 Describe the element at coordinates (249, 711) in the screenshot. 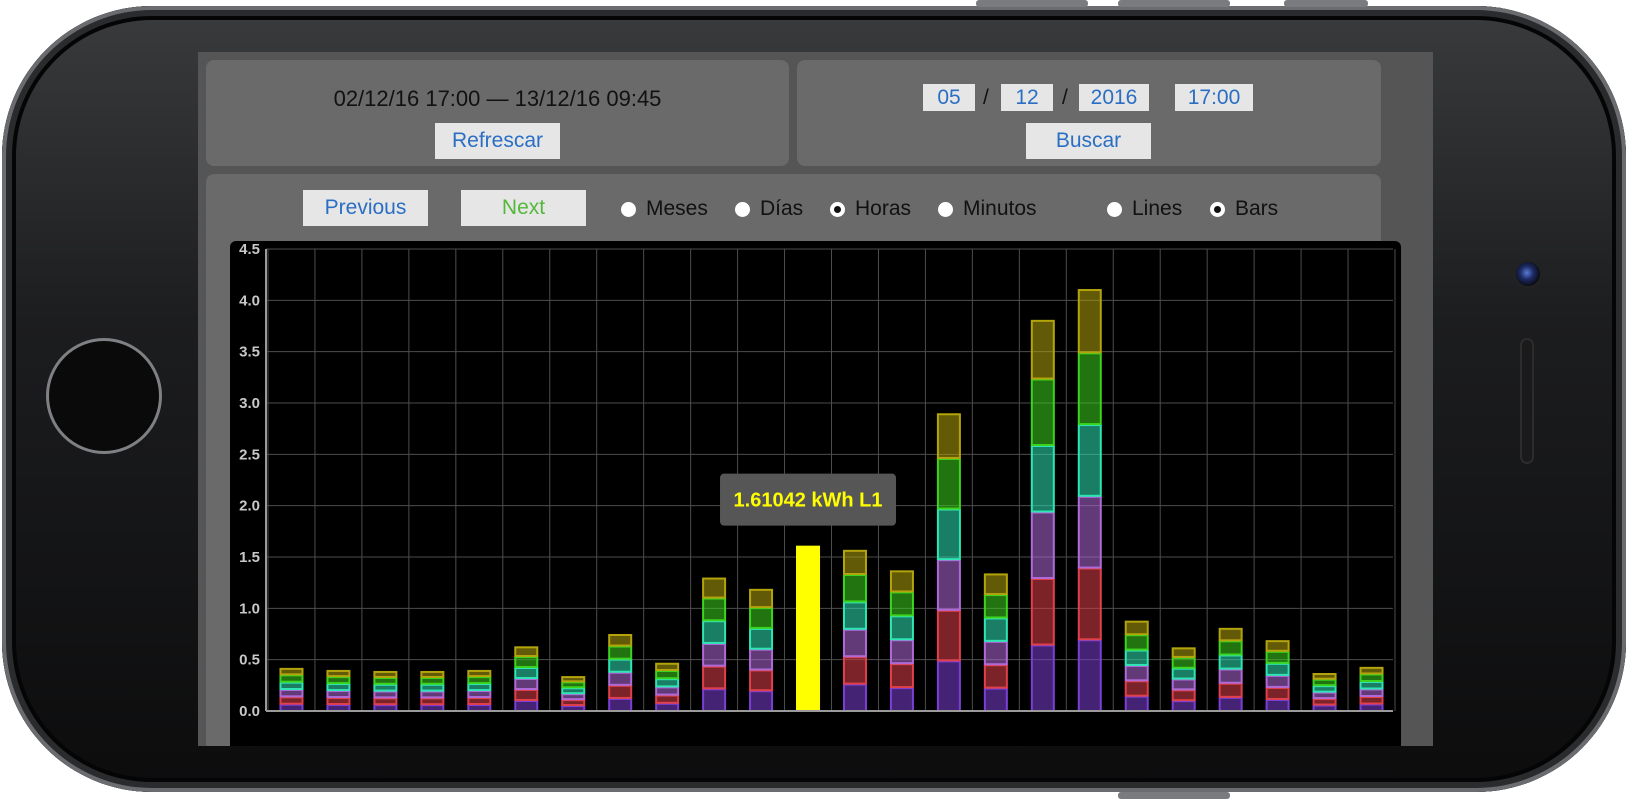

I see `y-tick-label: 0.0` at that location.